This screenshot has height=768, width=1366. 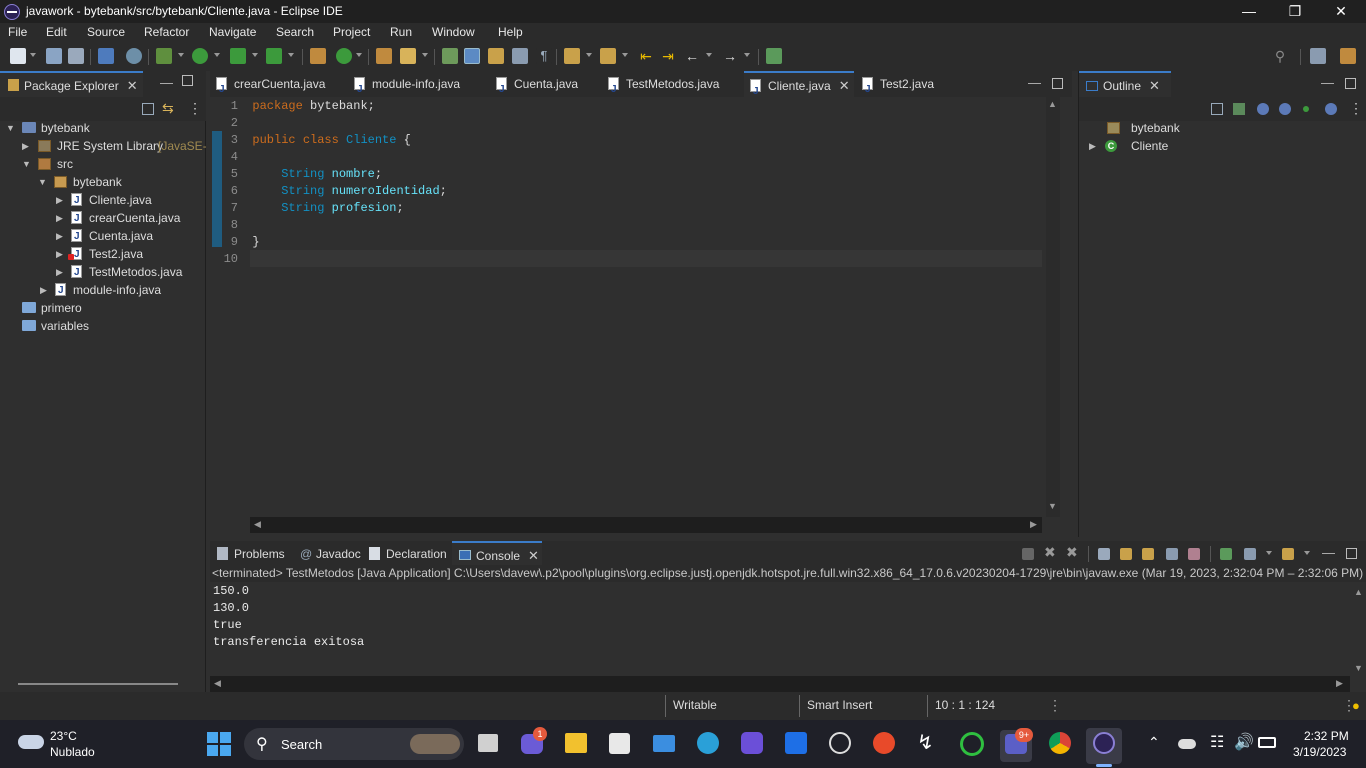 I want to click on hide-fields-icon, so click(x=1263, y=109).